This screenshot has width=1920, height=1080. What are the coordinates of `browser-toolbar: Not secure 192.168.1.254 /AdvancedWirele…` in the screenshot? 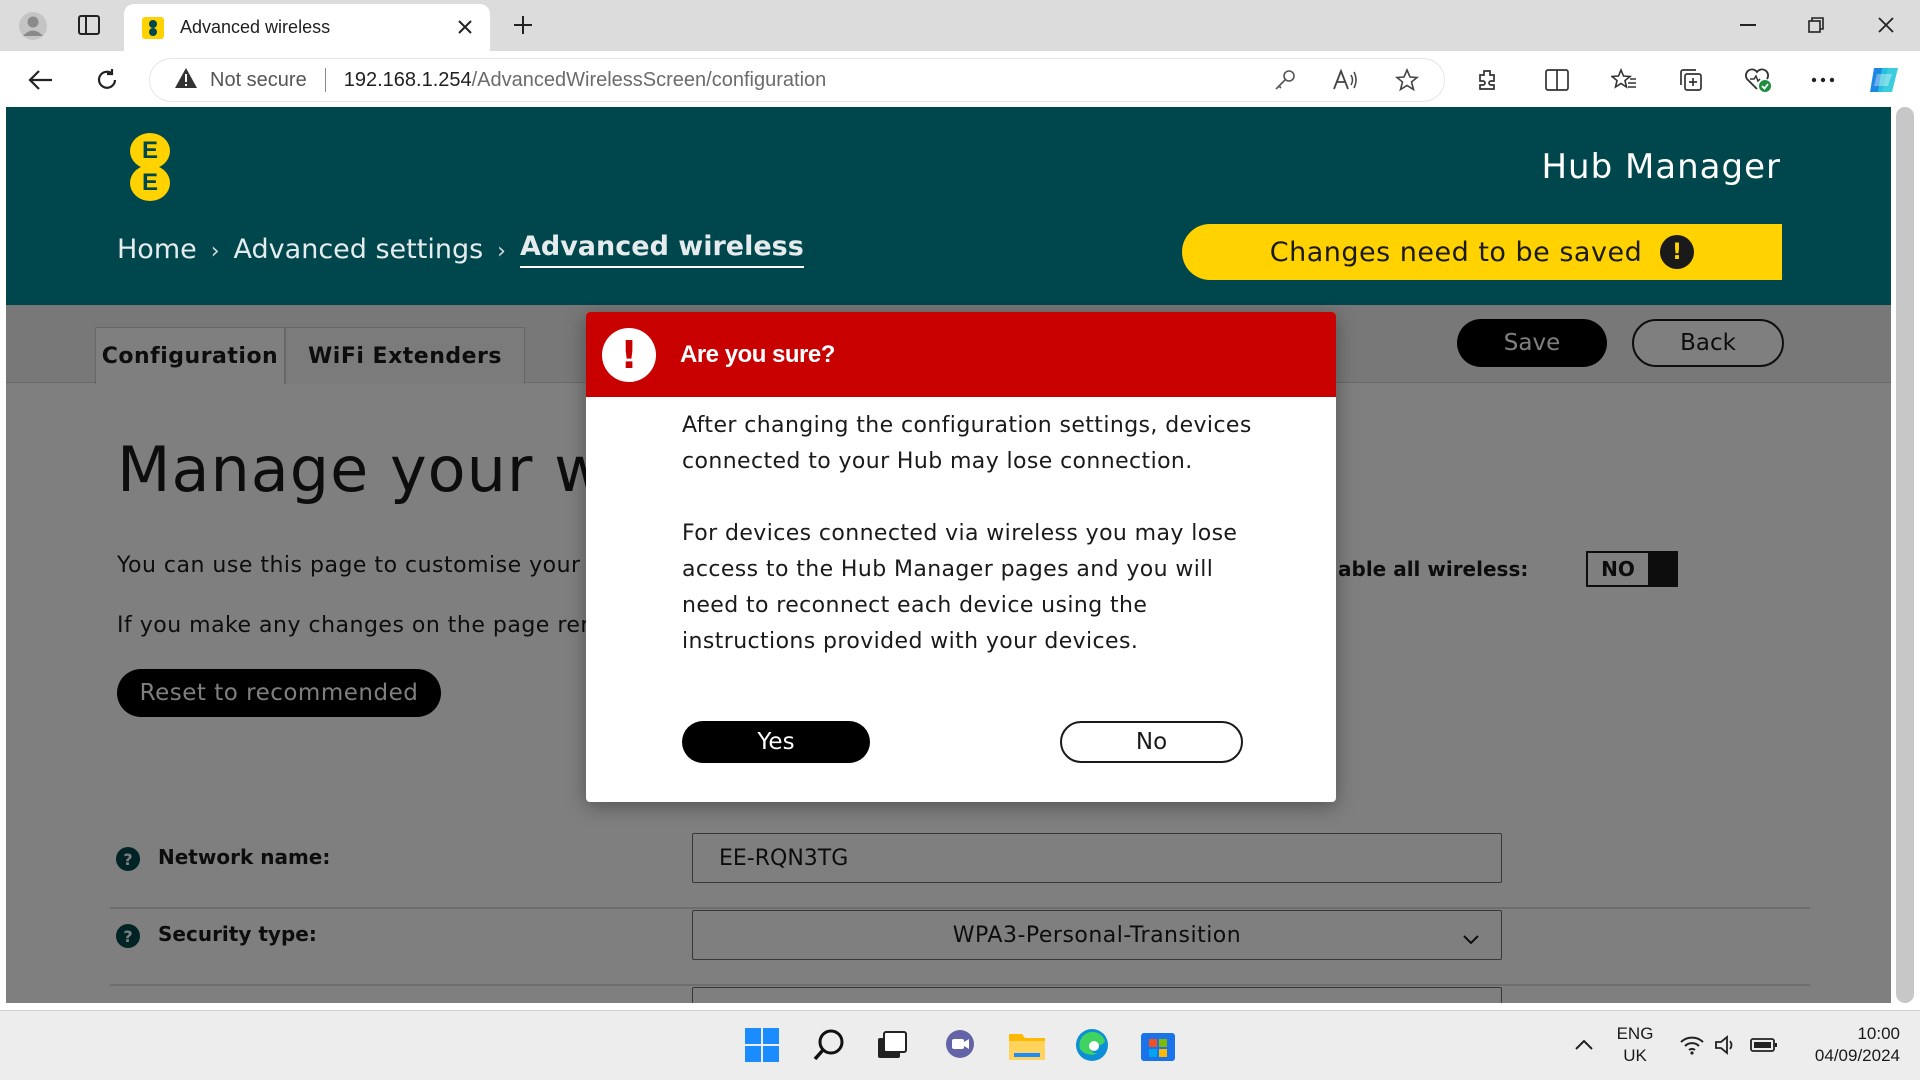 It's located at (960, 79).